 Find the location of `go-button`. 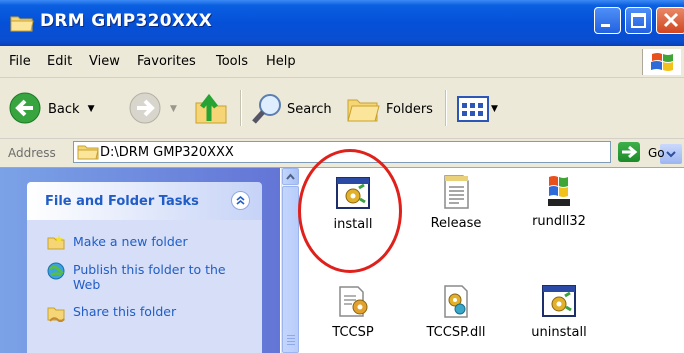

go-button is located at coordinates (629, 152).